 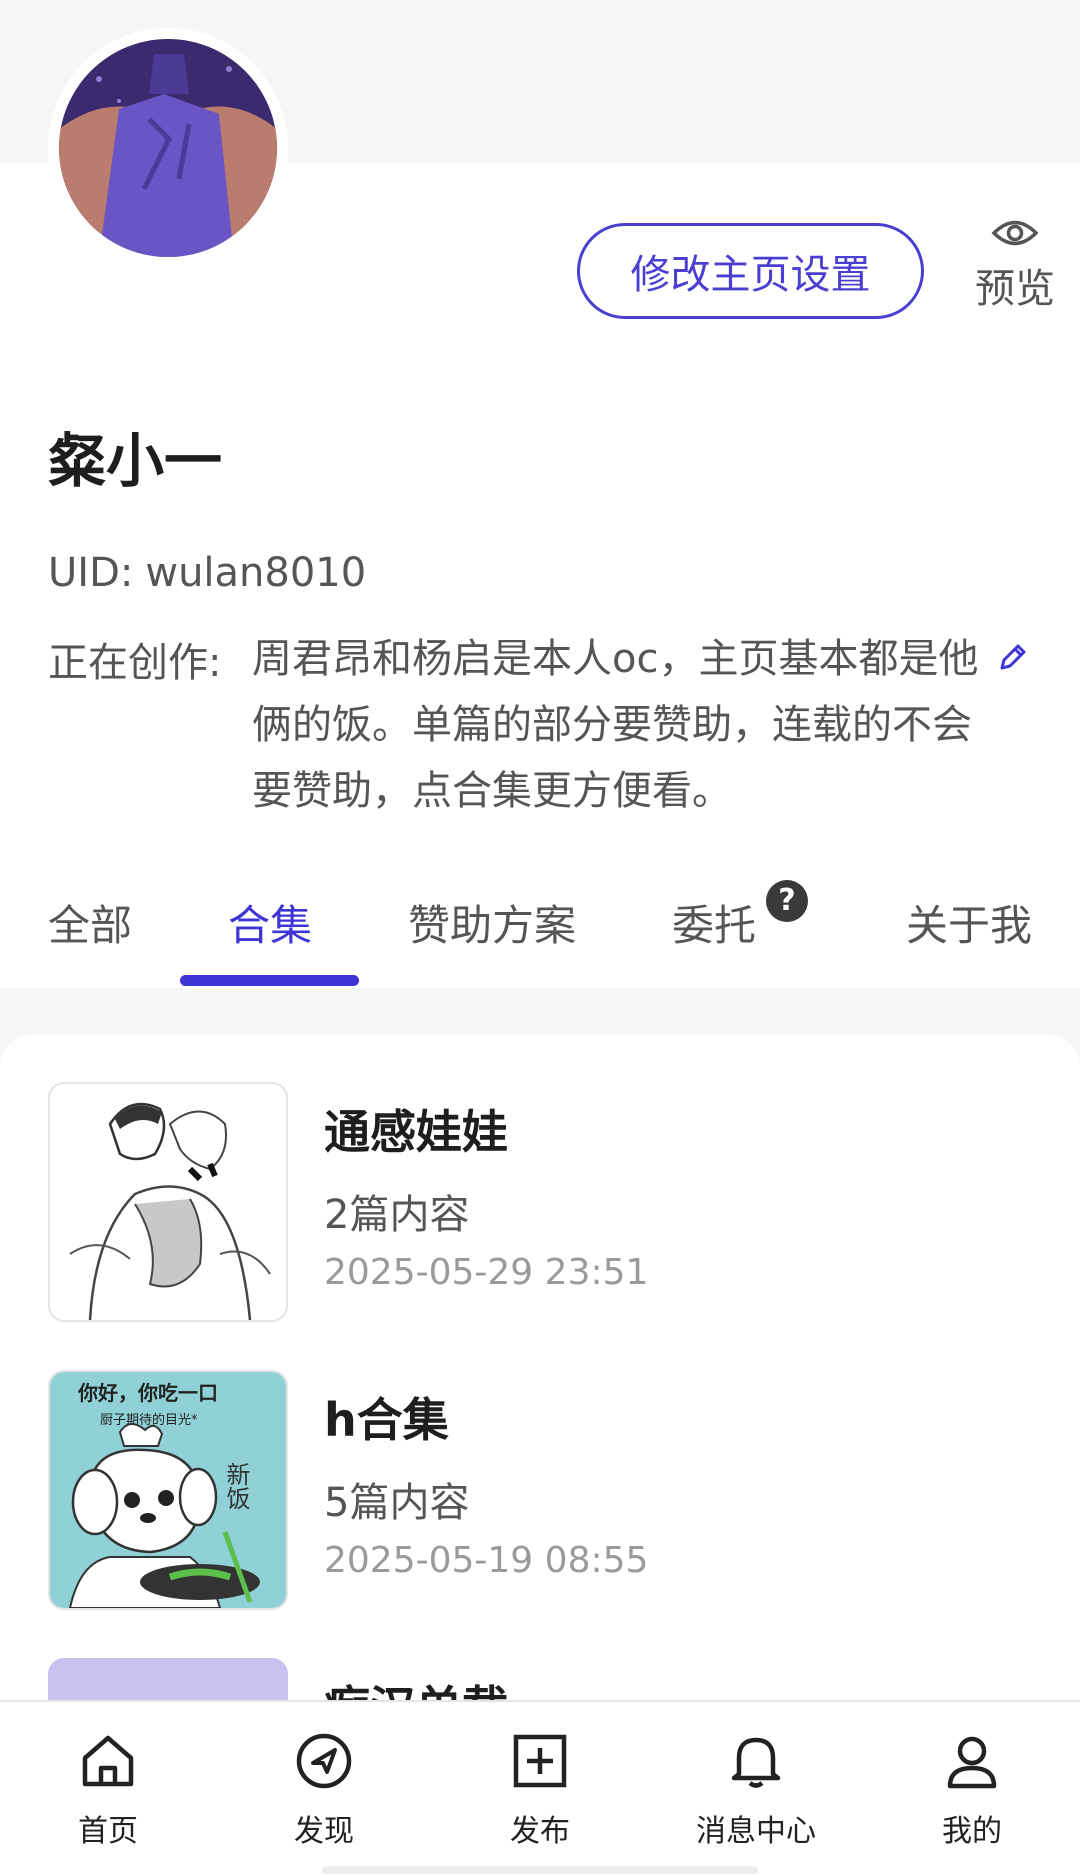 I want to click on collection-date: 2025-05-29 23:51, so click(x=486, y=1272).